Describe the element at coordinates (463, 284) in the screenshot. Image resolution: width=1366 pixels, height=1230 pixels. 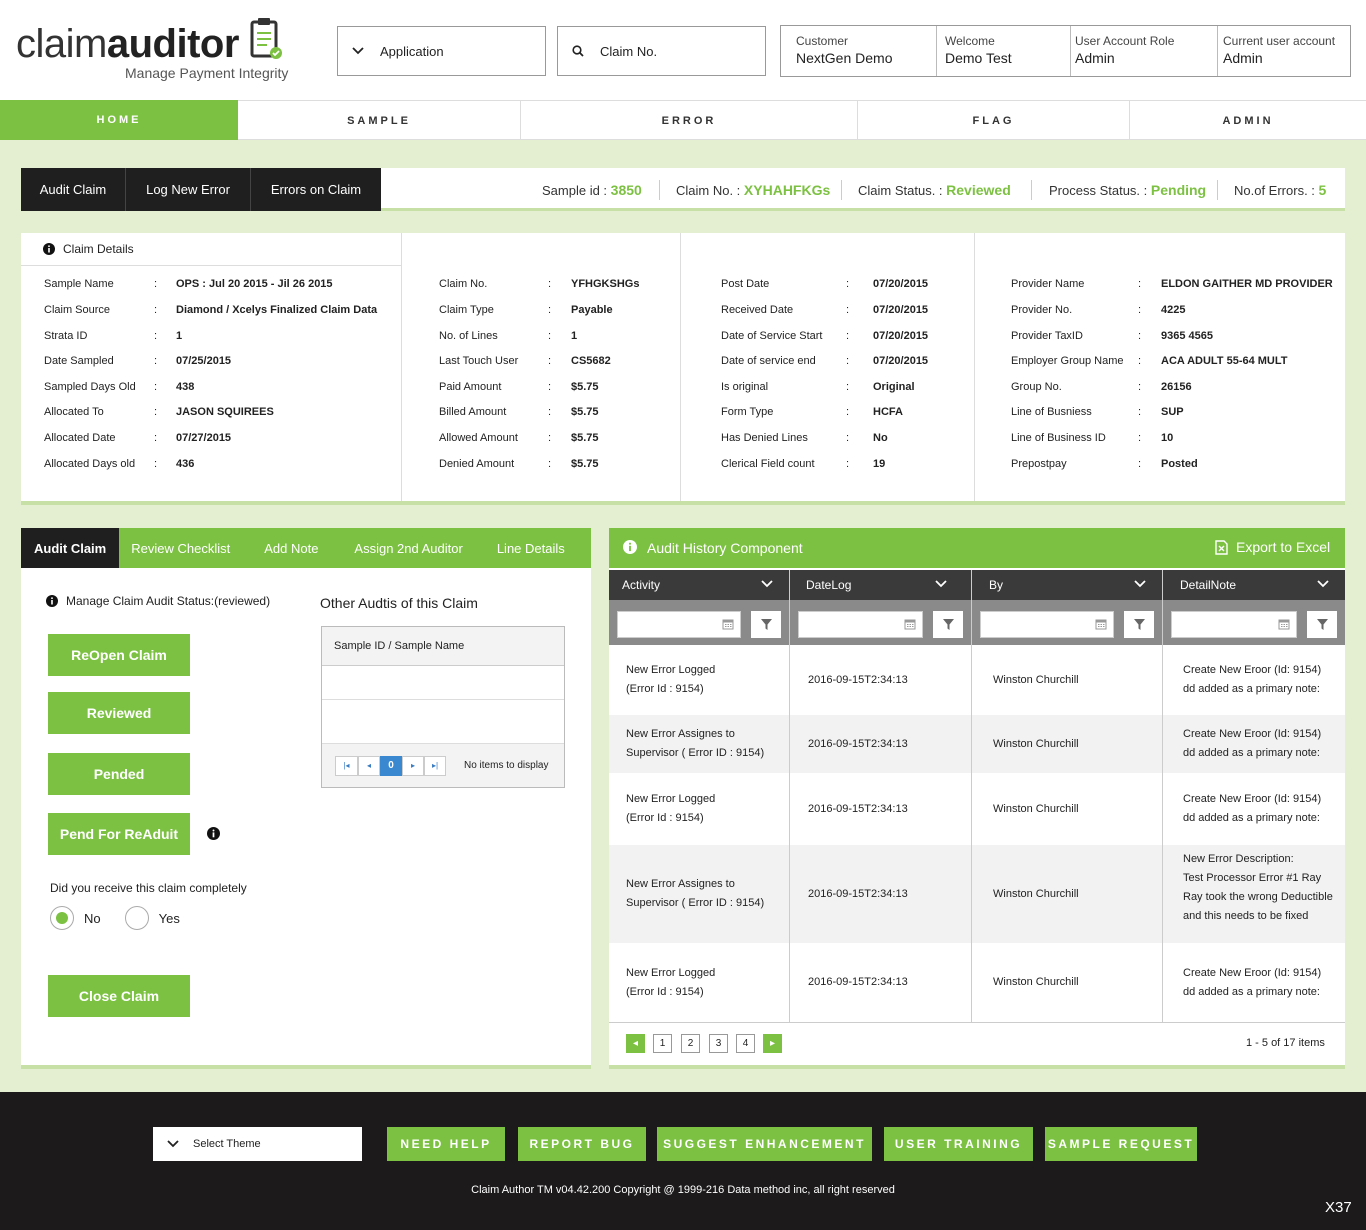
I see `detail-label: Claim No.` at that location.